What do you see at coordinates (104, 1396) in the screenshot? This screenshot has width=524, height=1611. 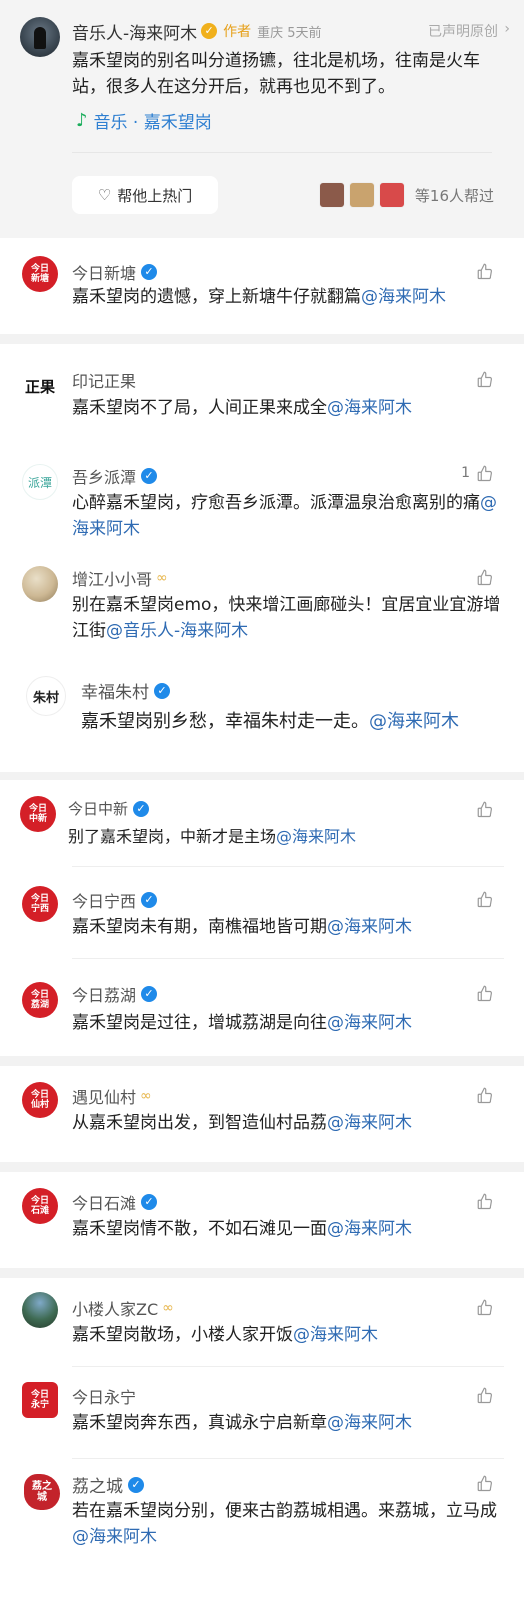 I see `commenter-name: 今日永宁` at bounding box center [104, 1396].